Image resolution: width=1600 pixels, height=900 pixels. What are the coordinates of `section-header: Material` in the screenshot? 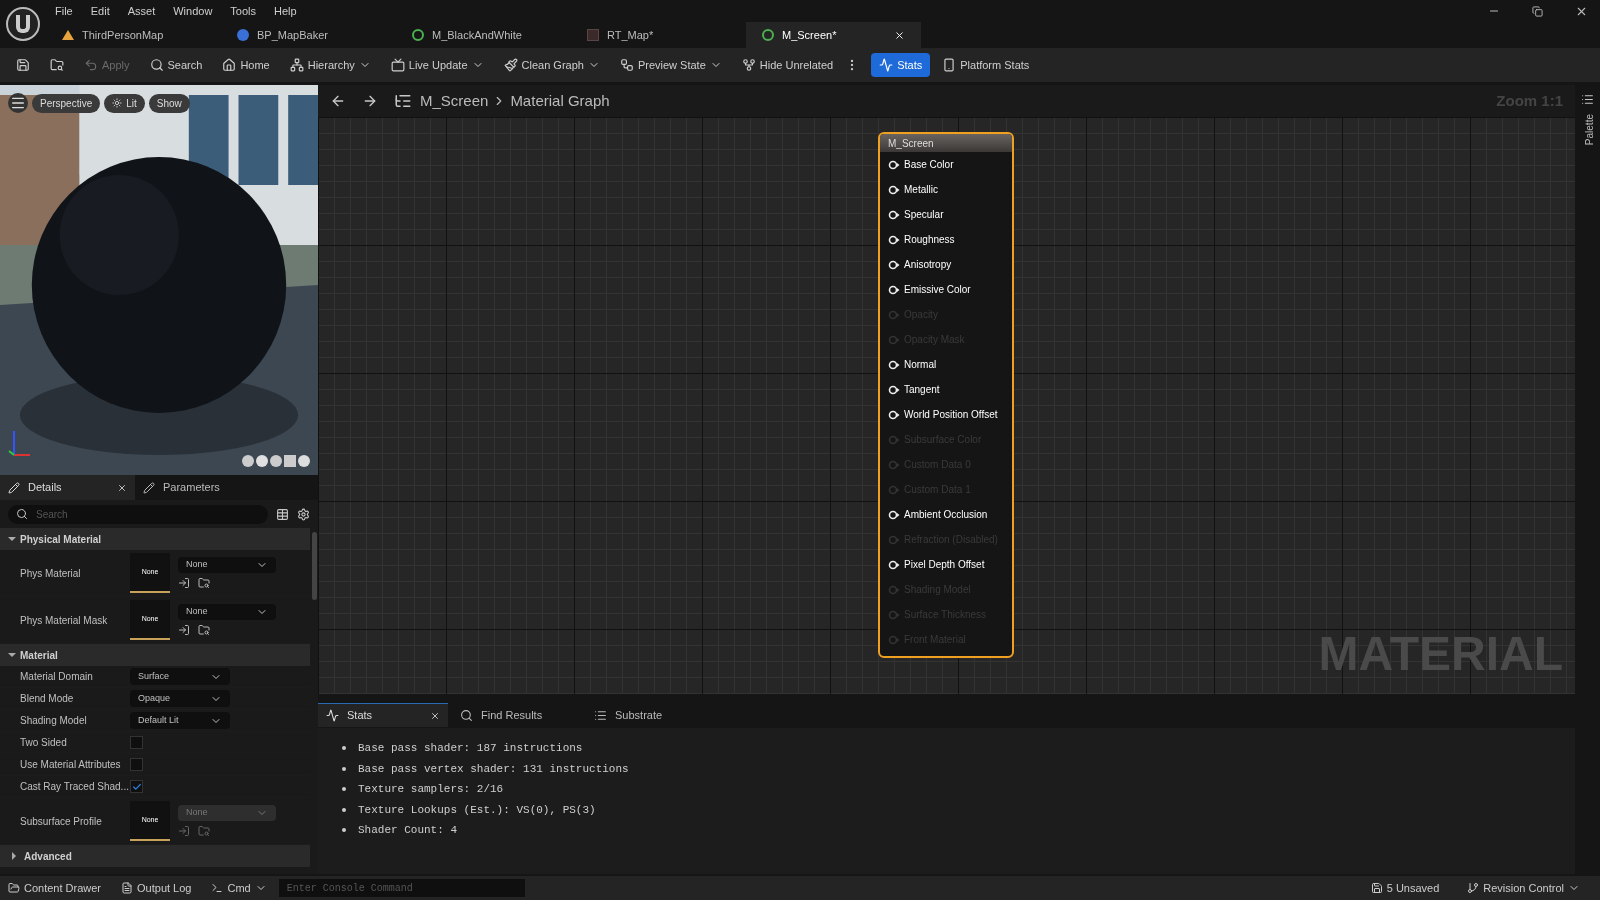 It's located at (155, 655).